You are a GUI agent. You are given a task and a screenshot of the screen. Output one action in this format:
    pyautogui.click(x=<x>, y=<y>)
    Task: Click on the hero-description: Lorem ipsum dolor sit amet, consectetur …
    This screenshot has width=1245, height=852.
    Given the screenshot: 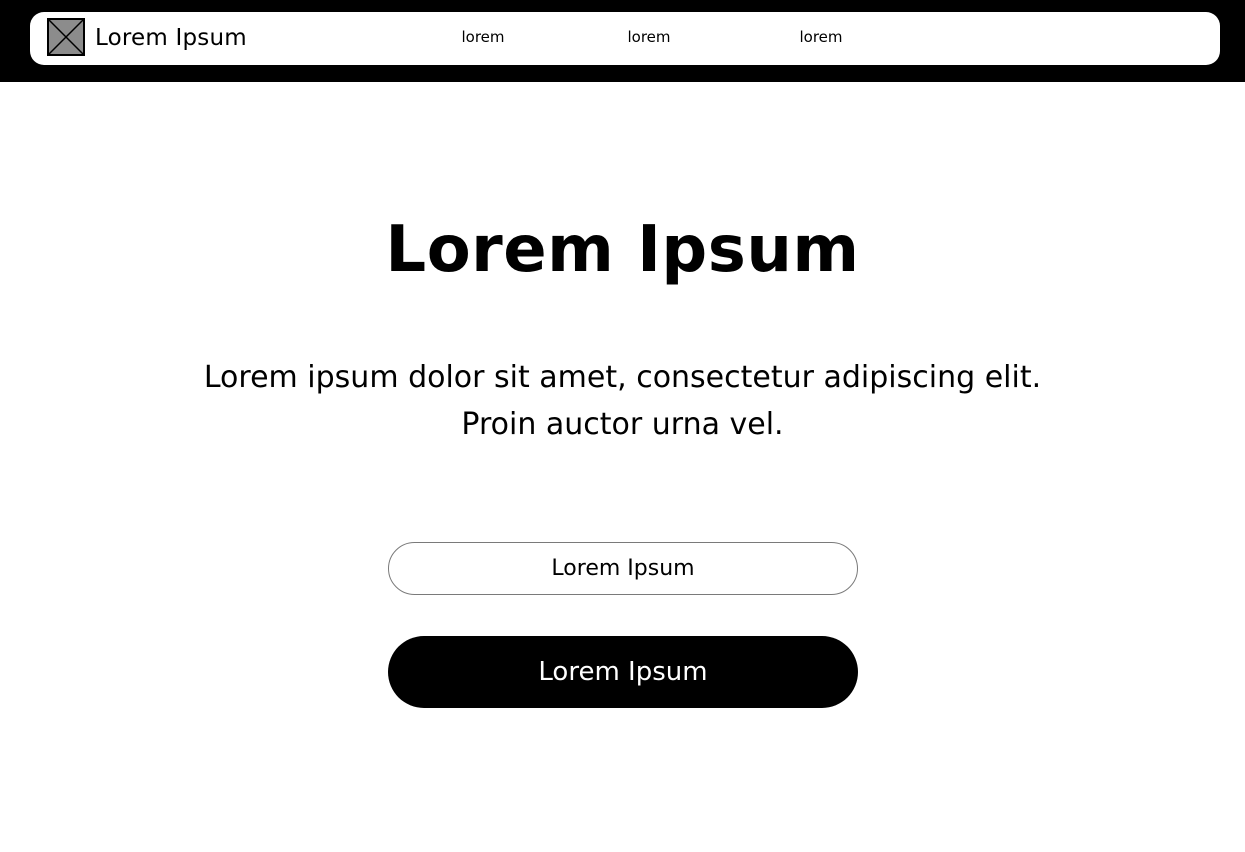 What is the action you would take?
    pyautogui.click(x=622, y=401)
    